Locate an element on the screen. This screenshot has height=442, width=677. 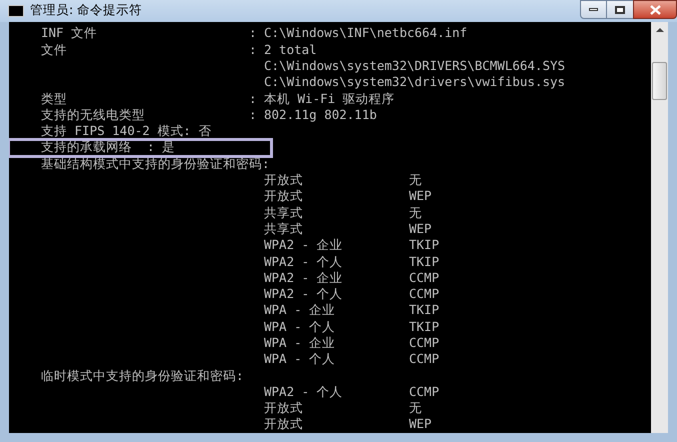
close-button is located at coordinates (655, 9).